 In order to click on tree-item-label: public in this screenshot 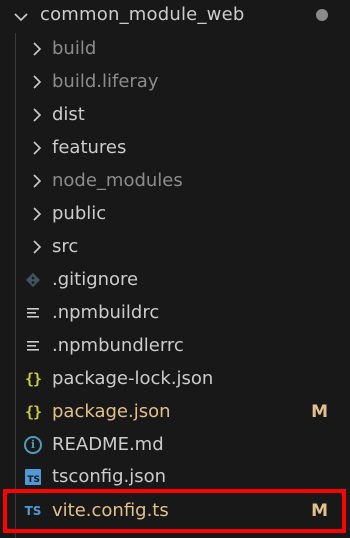, I will do `click(79, 213)`.